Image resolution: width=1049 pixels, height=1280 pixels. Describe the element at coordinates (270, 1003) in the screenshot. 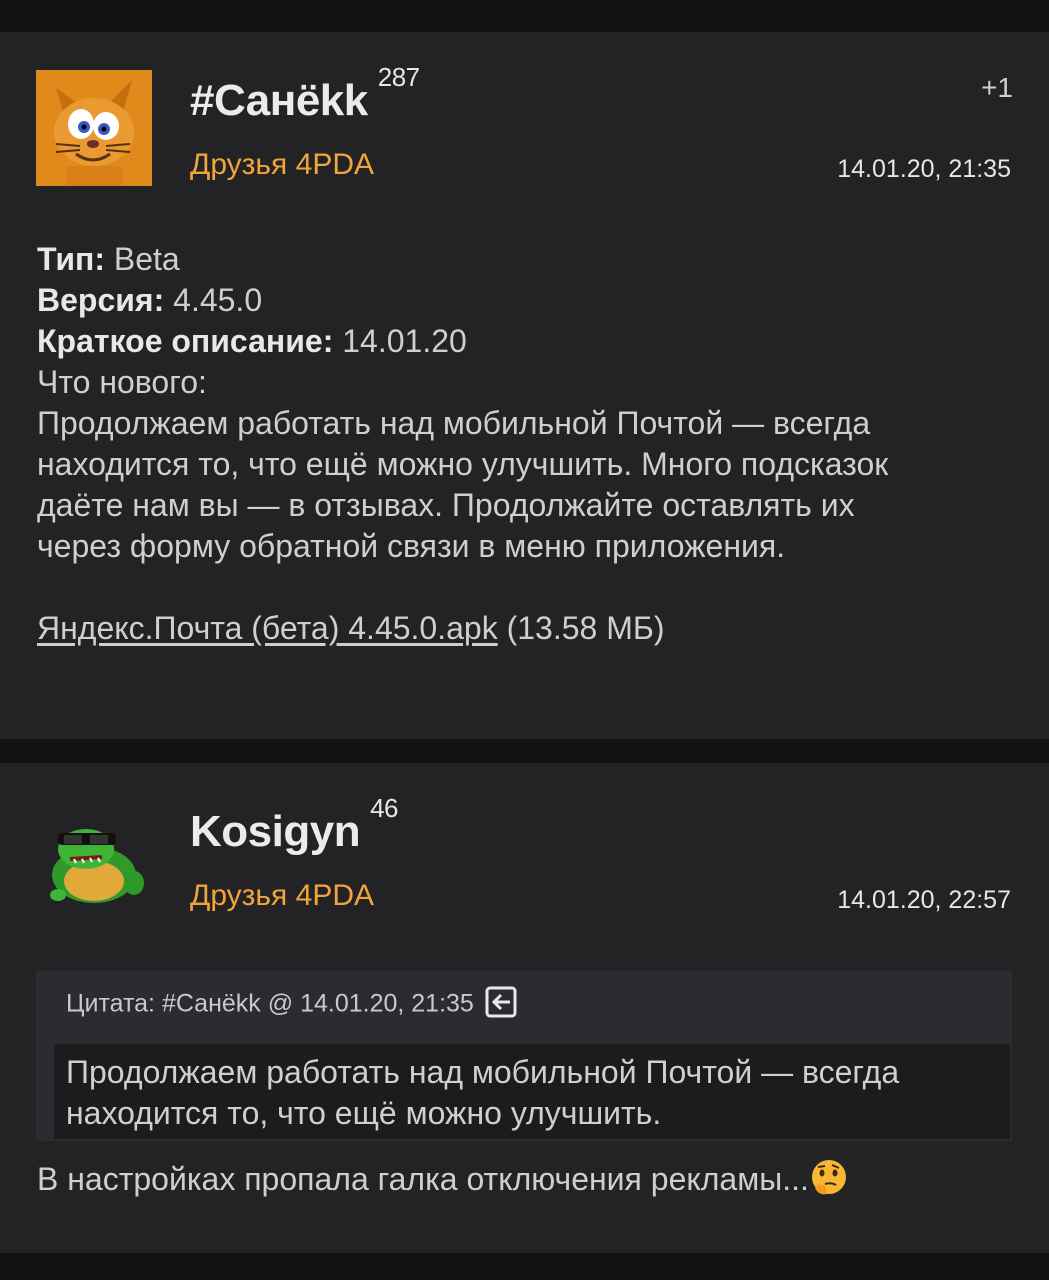

I see `quote-header-text: Цитата: #Санёkk @ 14.01.20, 21:35` at that location.